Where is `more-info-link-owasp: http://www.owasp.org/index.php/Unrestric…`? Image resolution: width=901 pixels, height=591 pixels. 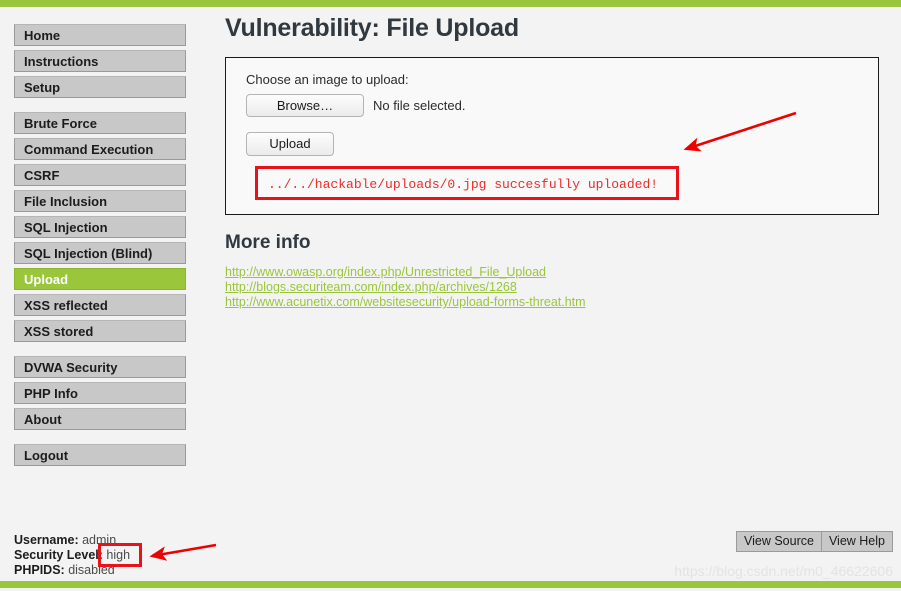 more-info-link-owasp: http://www.owasp.org/index.php/Unrestric… is located at coordinates (552, 272).